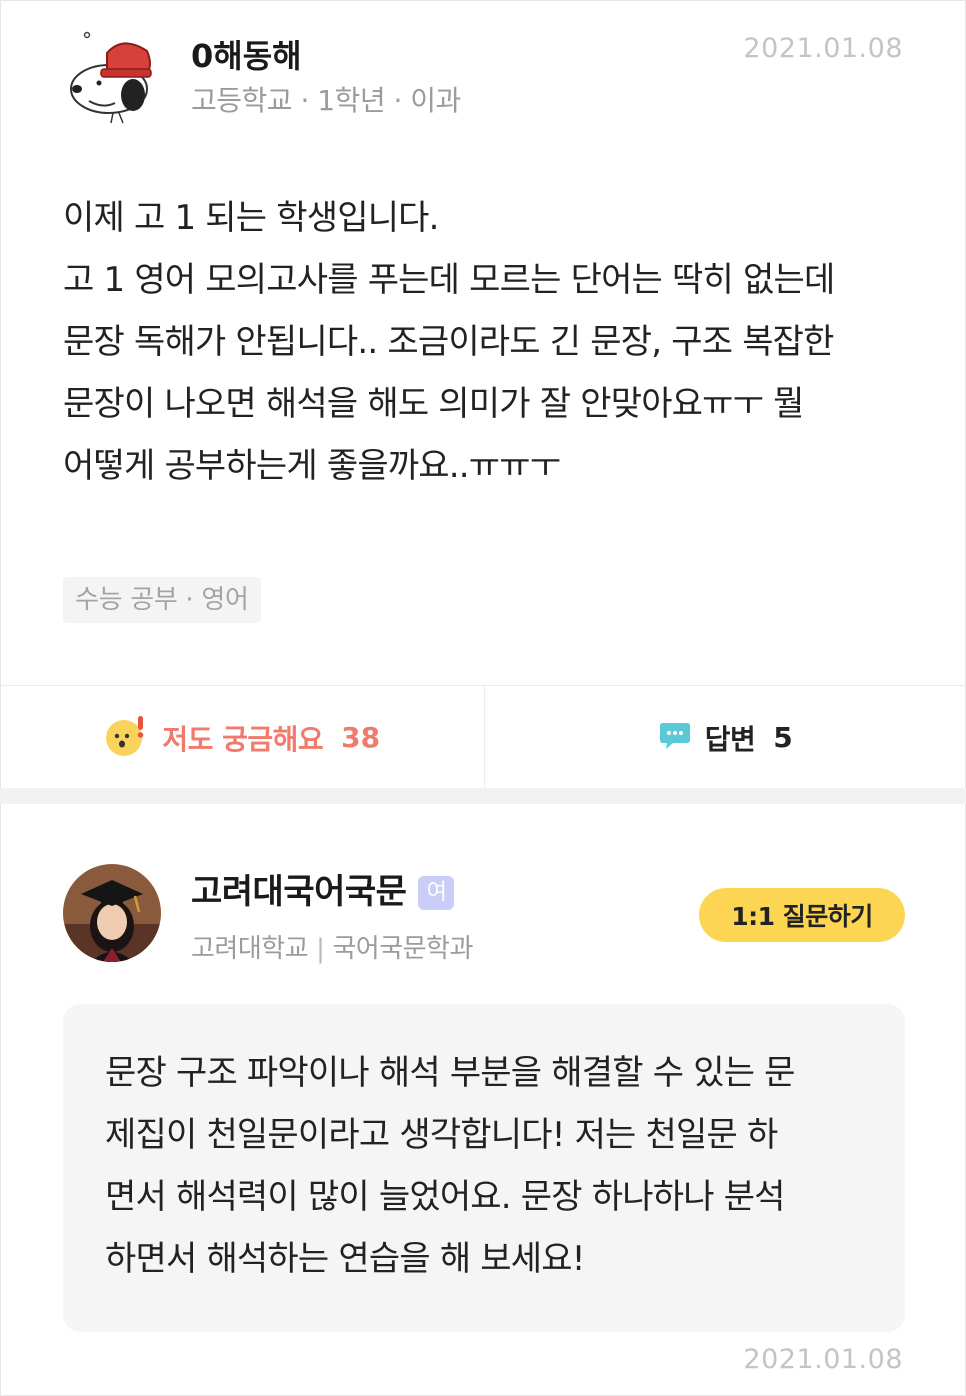 The image size is (966, 1396). Describe the element at coordinates (675, 738) in the screenshot. I see `speech-bubble-icon` at that location.